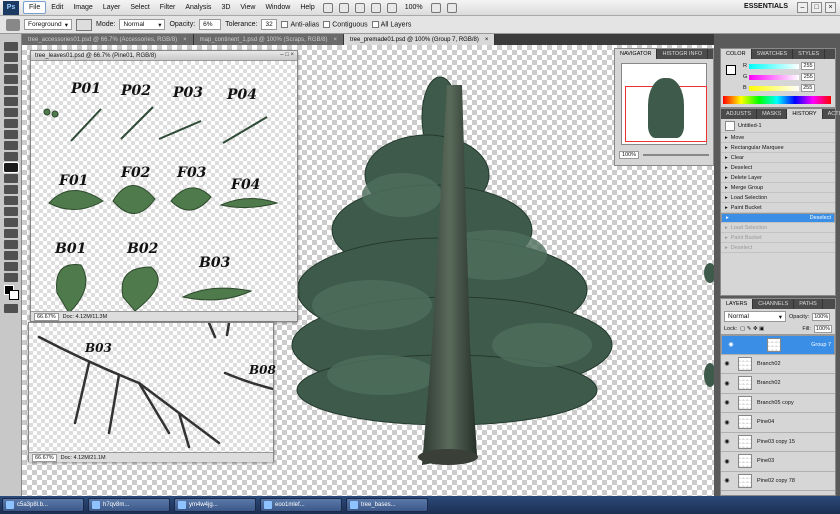 The width and height of the screenshot is (840, 514). Describe the element at coordinates (345, 24) in the screenshot. I see `contiguous-checkbox: Contiguous` at that location.